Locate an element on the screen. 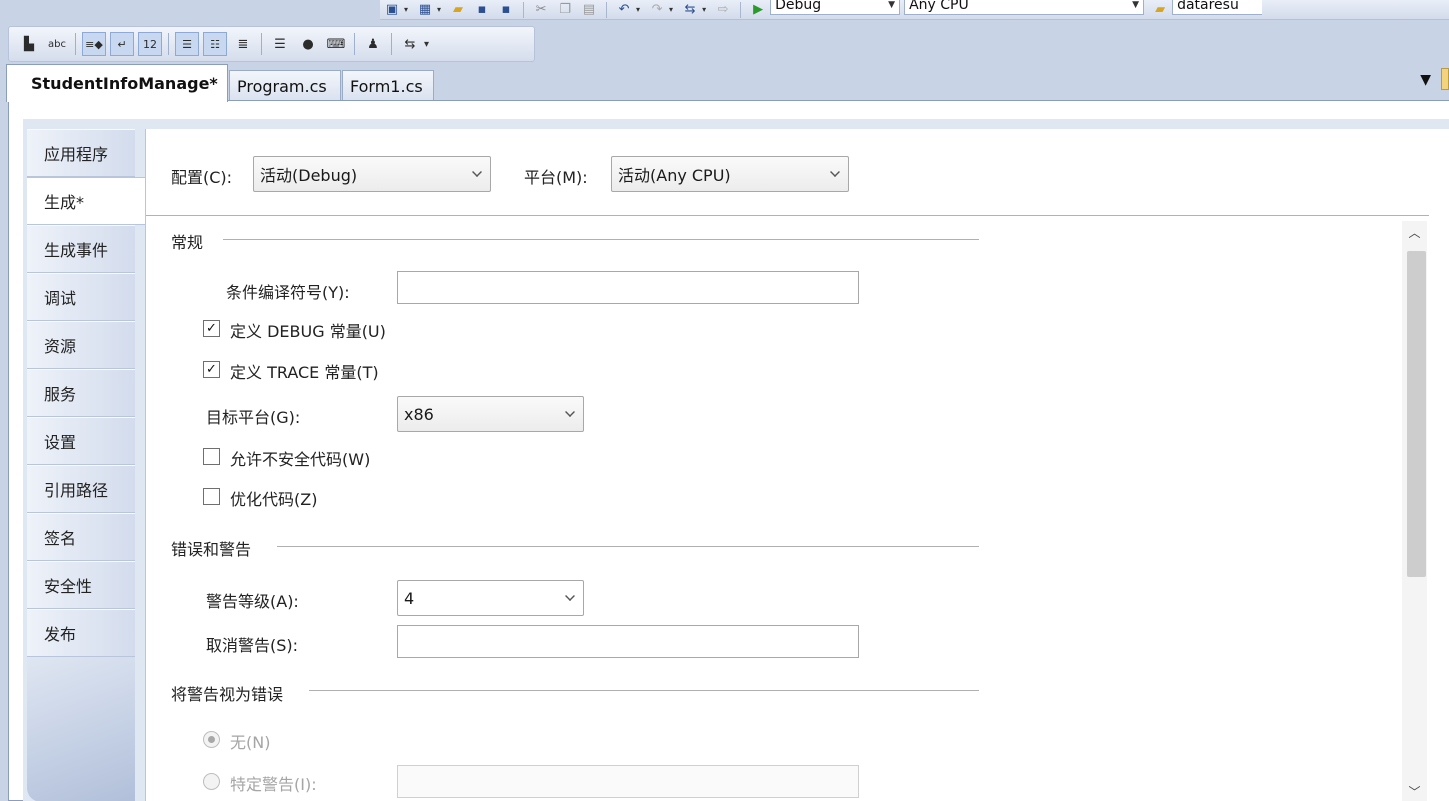 The image size is (1449, 801). vertical-scrollbar: ︿ ﹀ is located at coordinates (1414, 511).